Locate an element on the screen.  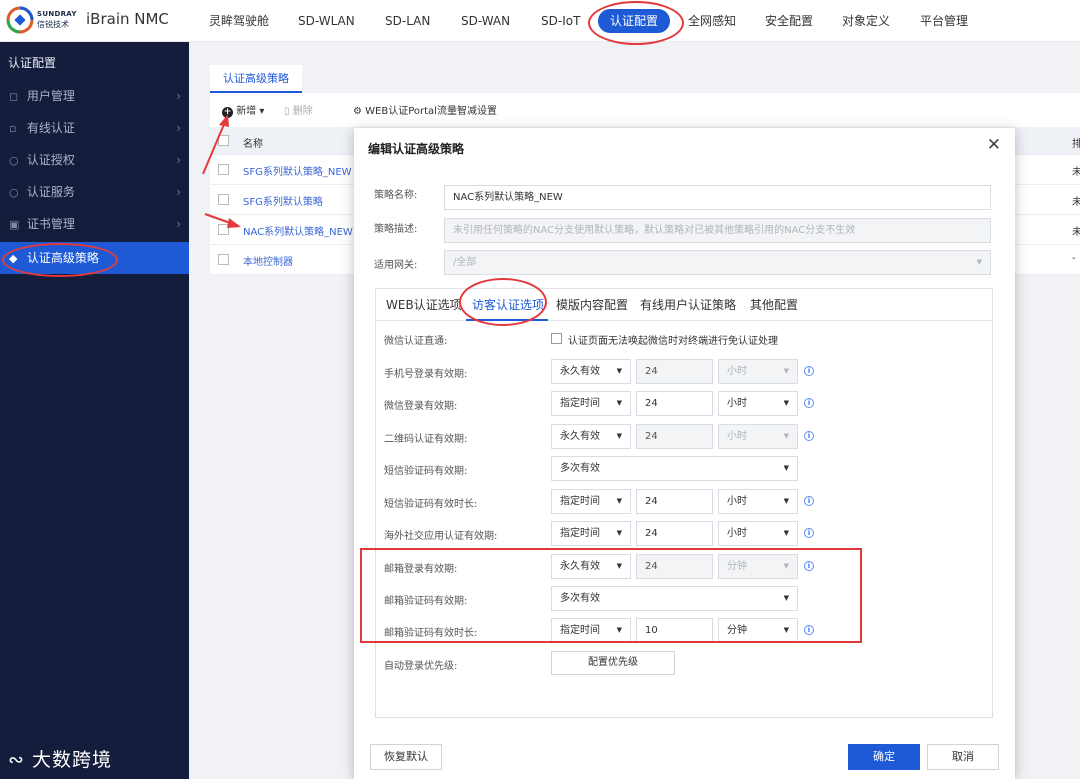
sms-duration-unit-select: 小时 ▼ is located at coordinates (758, 501).